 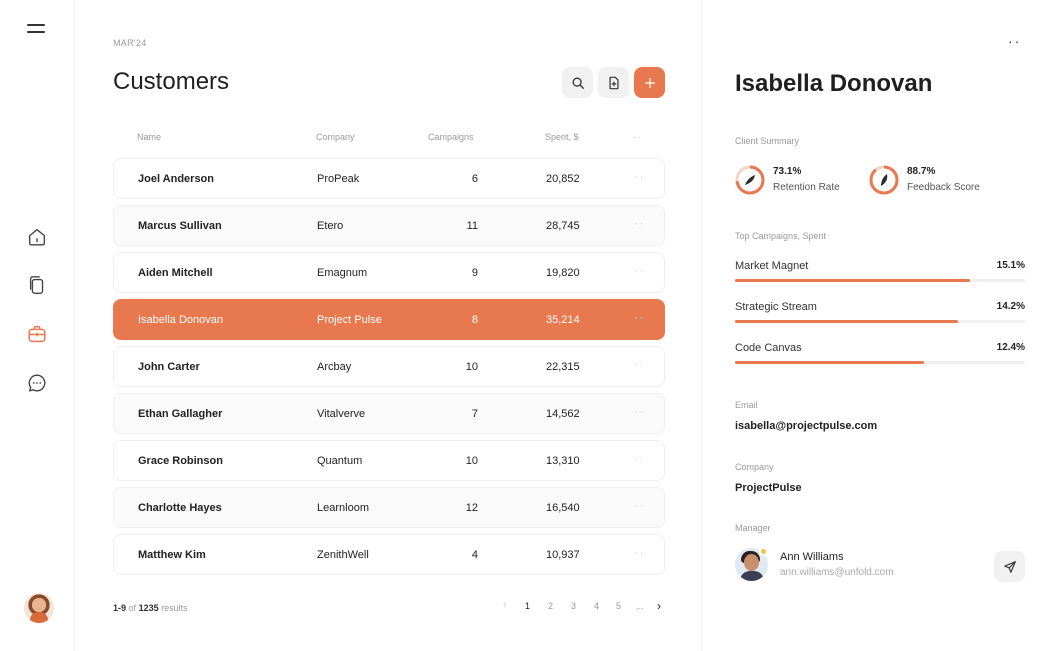 I want to click on chat-icon, so click(x=37, y=383).